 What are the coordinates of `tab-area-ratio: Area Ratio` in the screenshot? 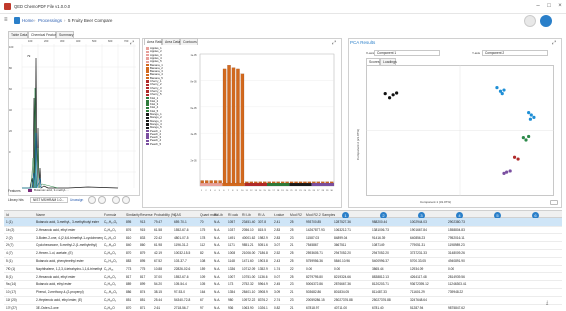 It's located at (153, 41).